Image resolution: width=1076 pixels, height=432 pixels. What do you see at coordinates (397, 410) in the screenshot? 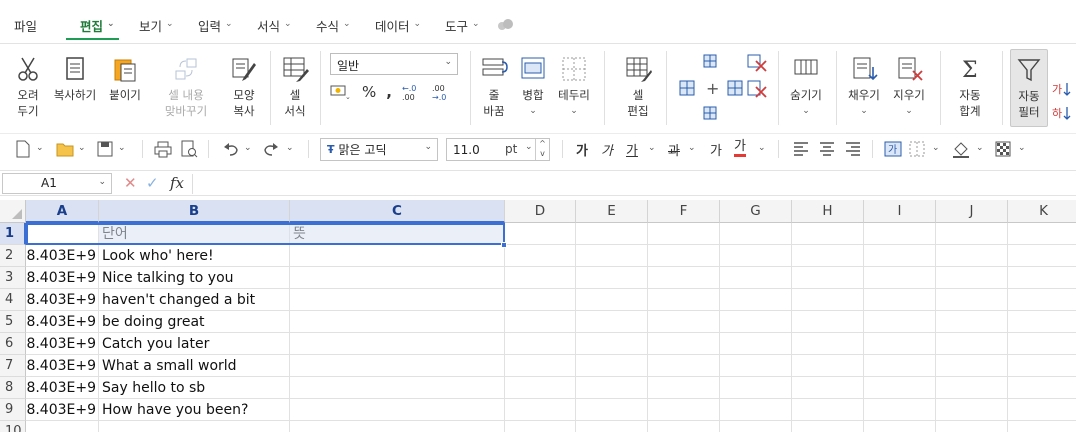
I see `cell-c9` at bounding box center [397, 410].